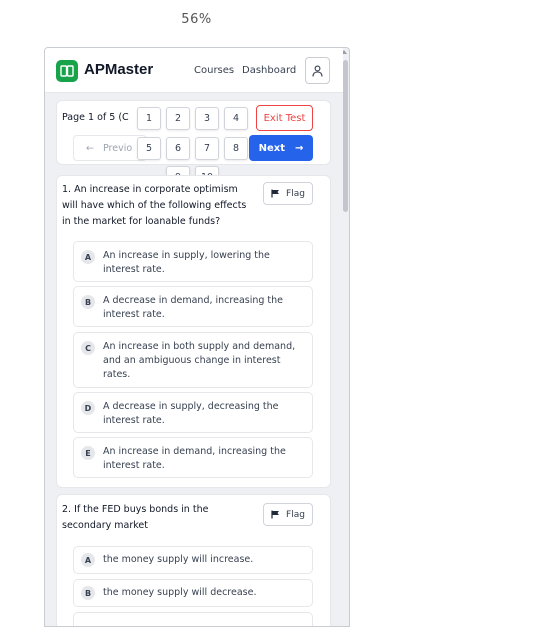 The image size is (538, 627). I want to click on exit-test-button: Exit Test, so click(284, 118).